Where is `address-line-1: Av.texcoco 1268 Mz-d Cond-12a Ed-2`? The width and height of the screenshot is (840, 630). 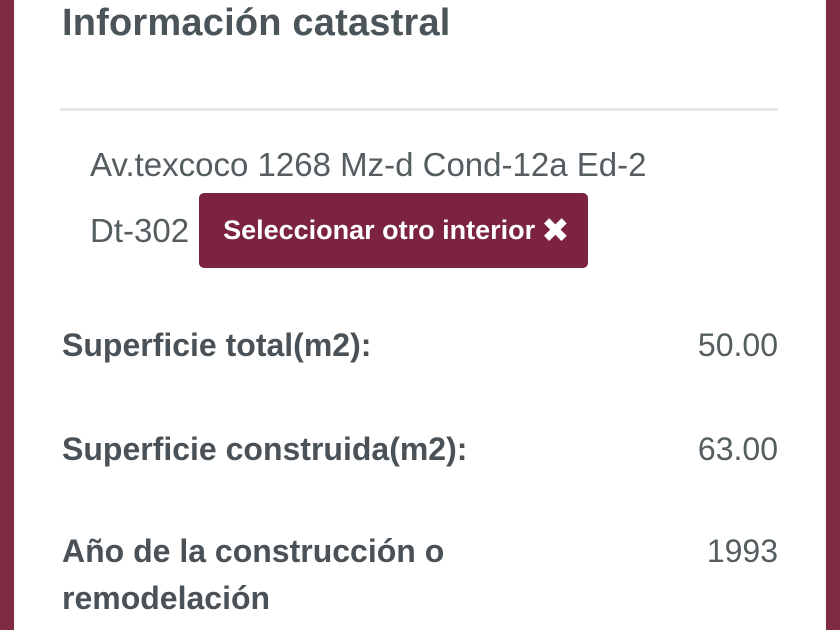
address-line-1: Av.texcoco 1268 Mz-d Cond-12a Ed-2 is located at coordinates (368, 164).